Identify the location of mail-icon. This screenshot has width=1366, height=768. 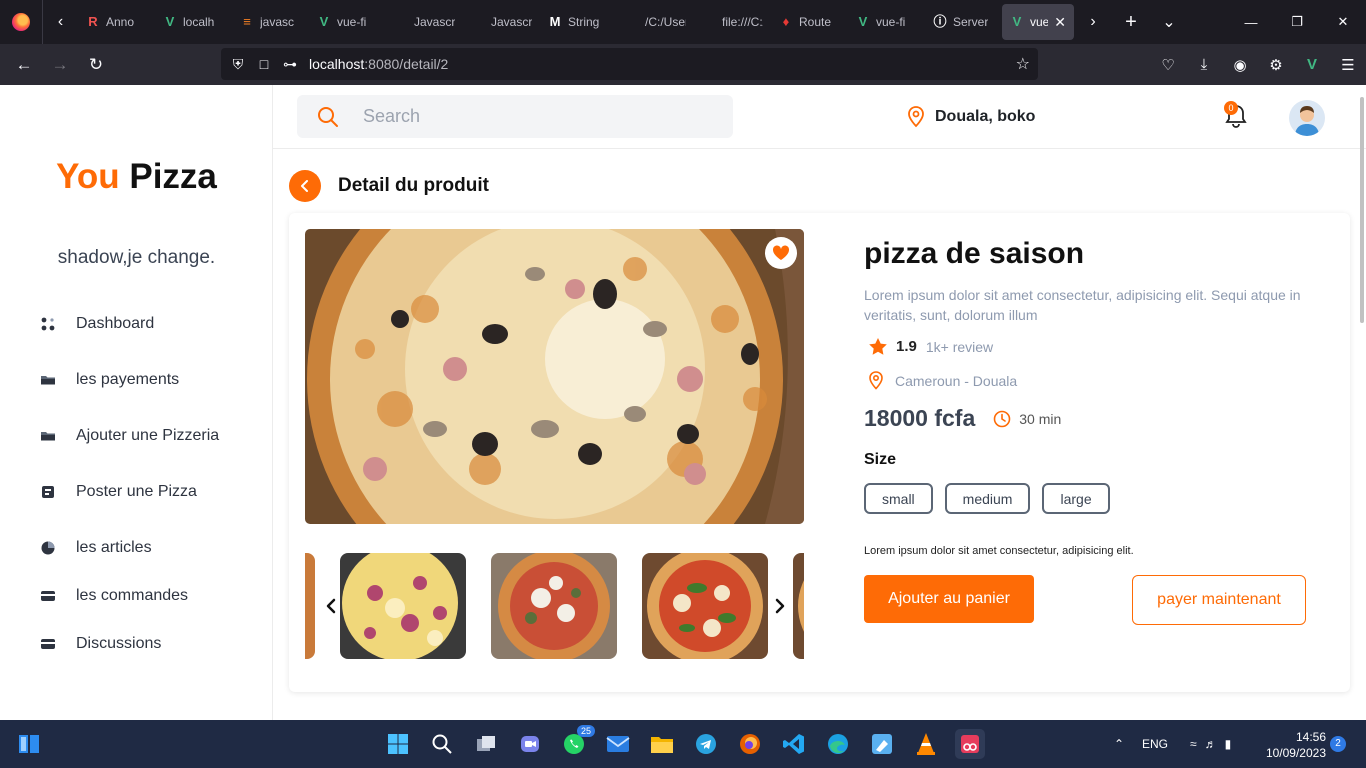
(618, 744).